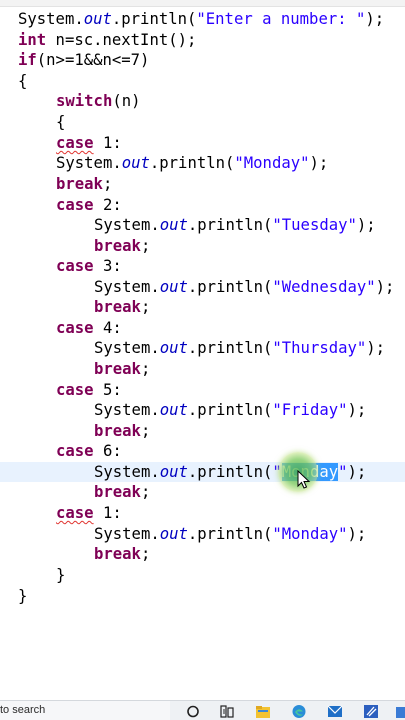 This screenshot has height=720, width=405. Describe the element at coordinates (202, 472) in the screenshot. I see `current-println-line: System.out.println("Monday");` at that location.